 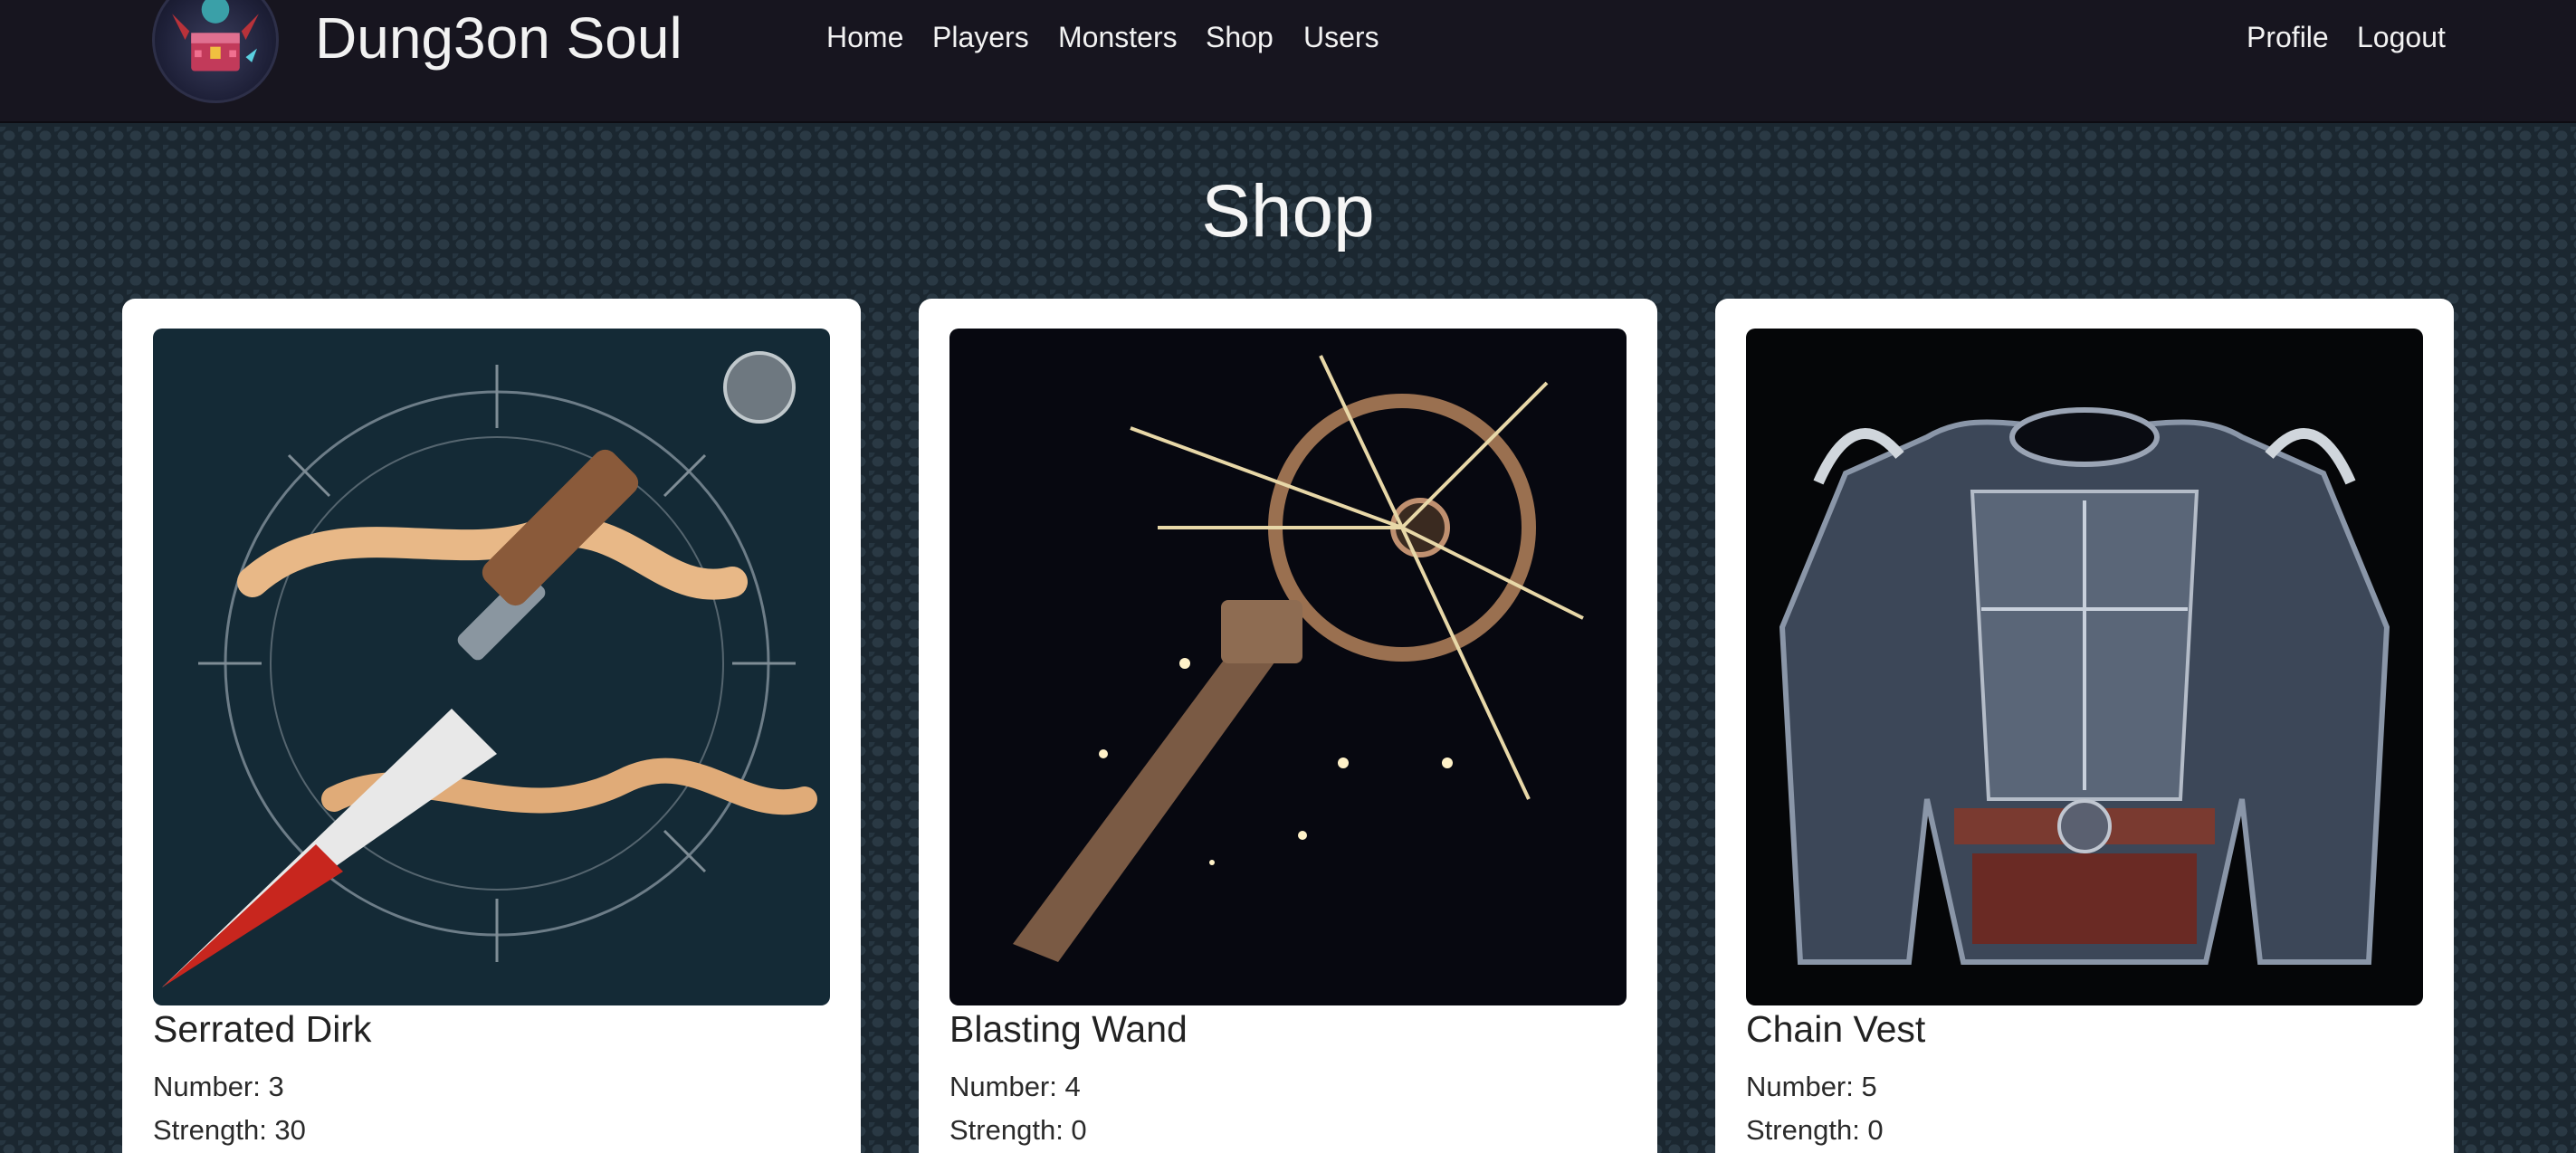 I want to click on nav-home: Home, so click(x=865, y=37).